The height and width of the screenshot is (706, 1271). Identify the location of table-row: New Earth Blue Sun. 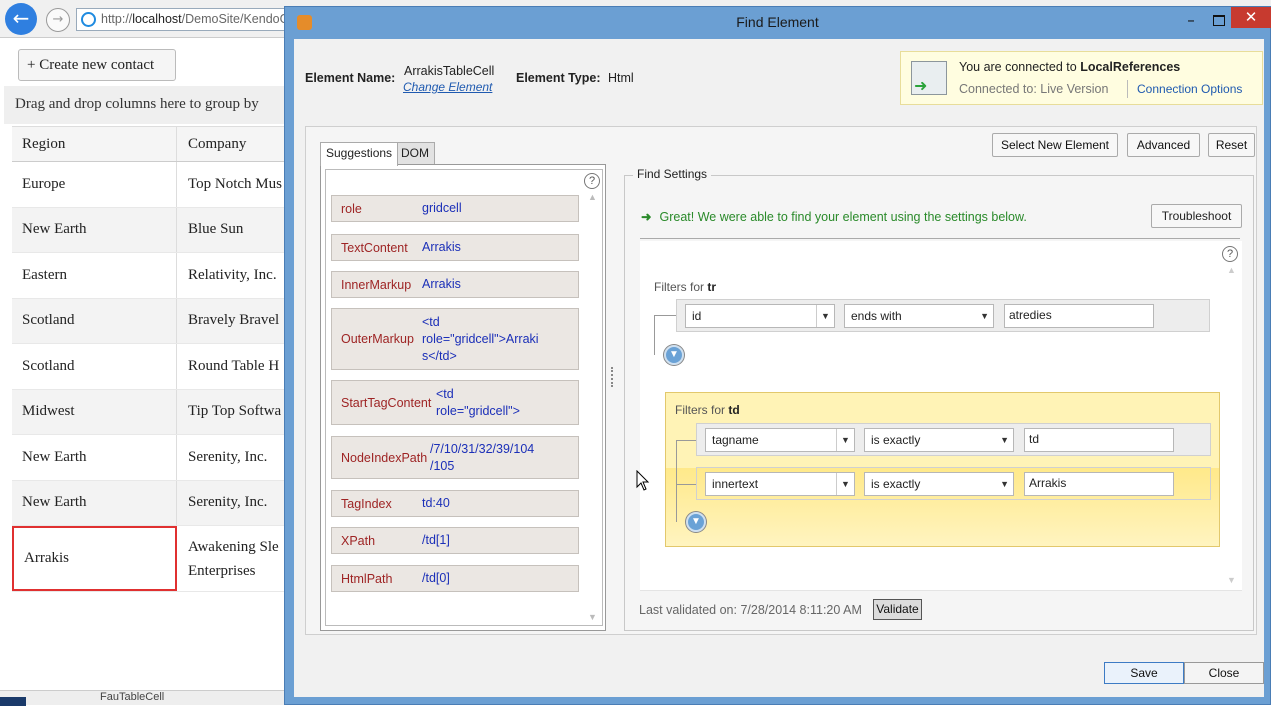
(158, 230).